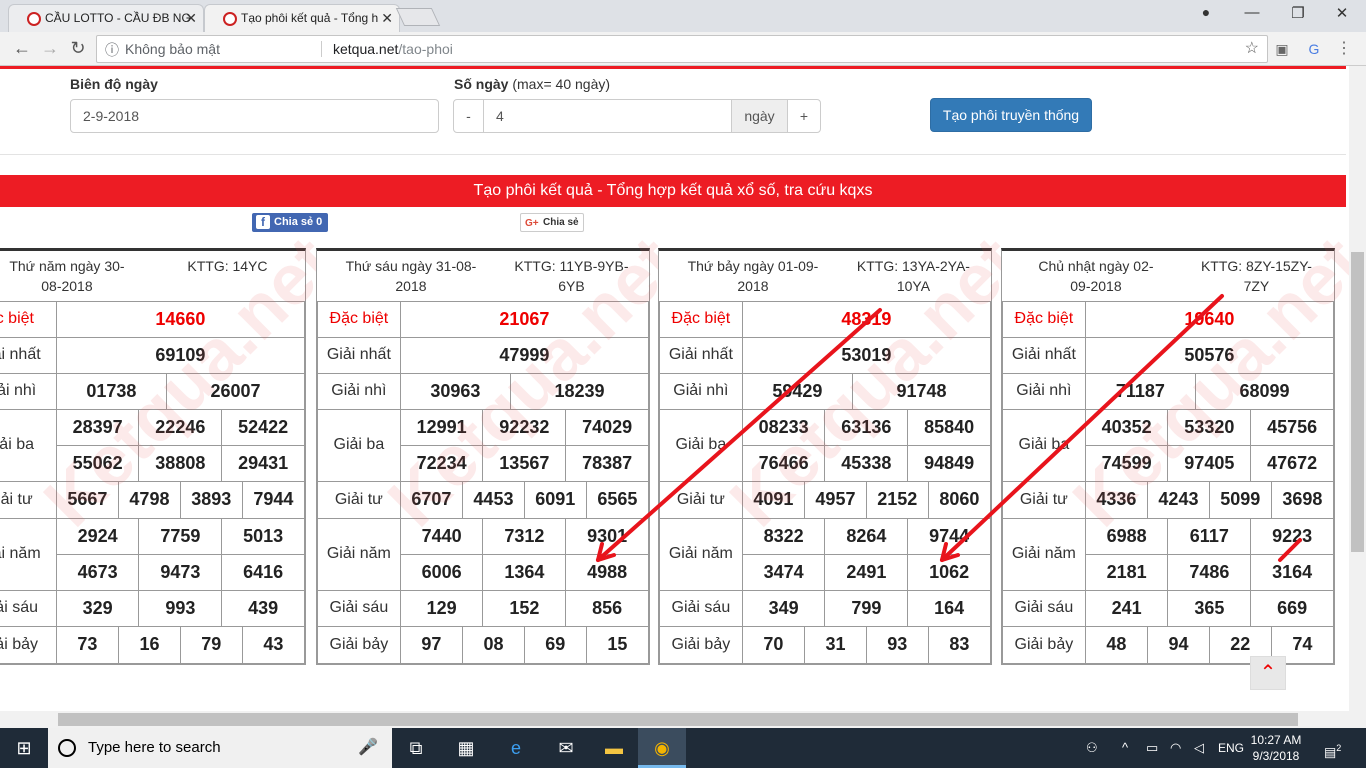  I want to click on chrome-icon: ◉, so click(662, 748).